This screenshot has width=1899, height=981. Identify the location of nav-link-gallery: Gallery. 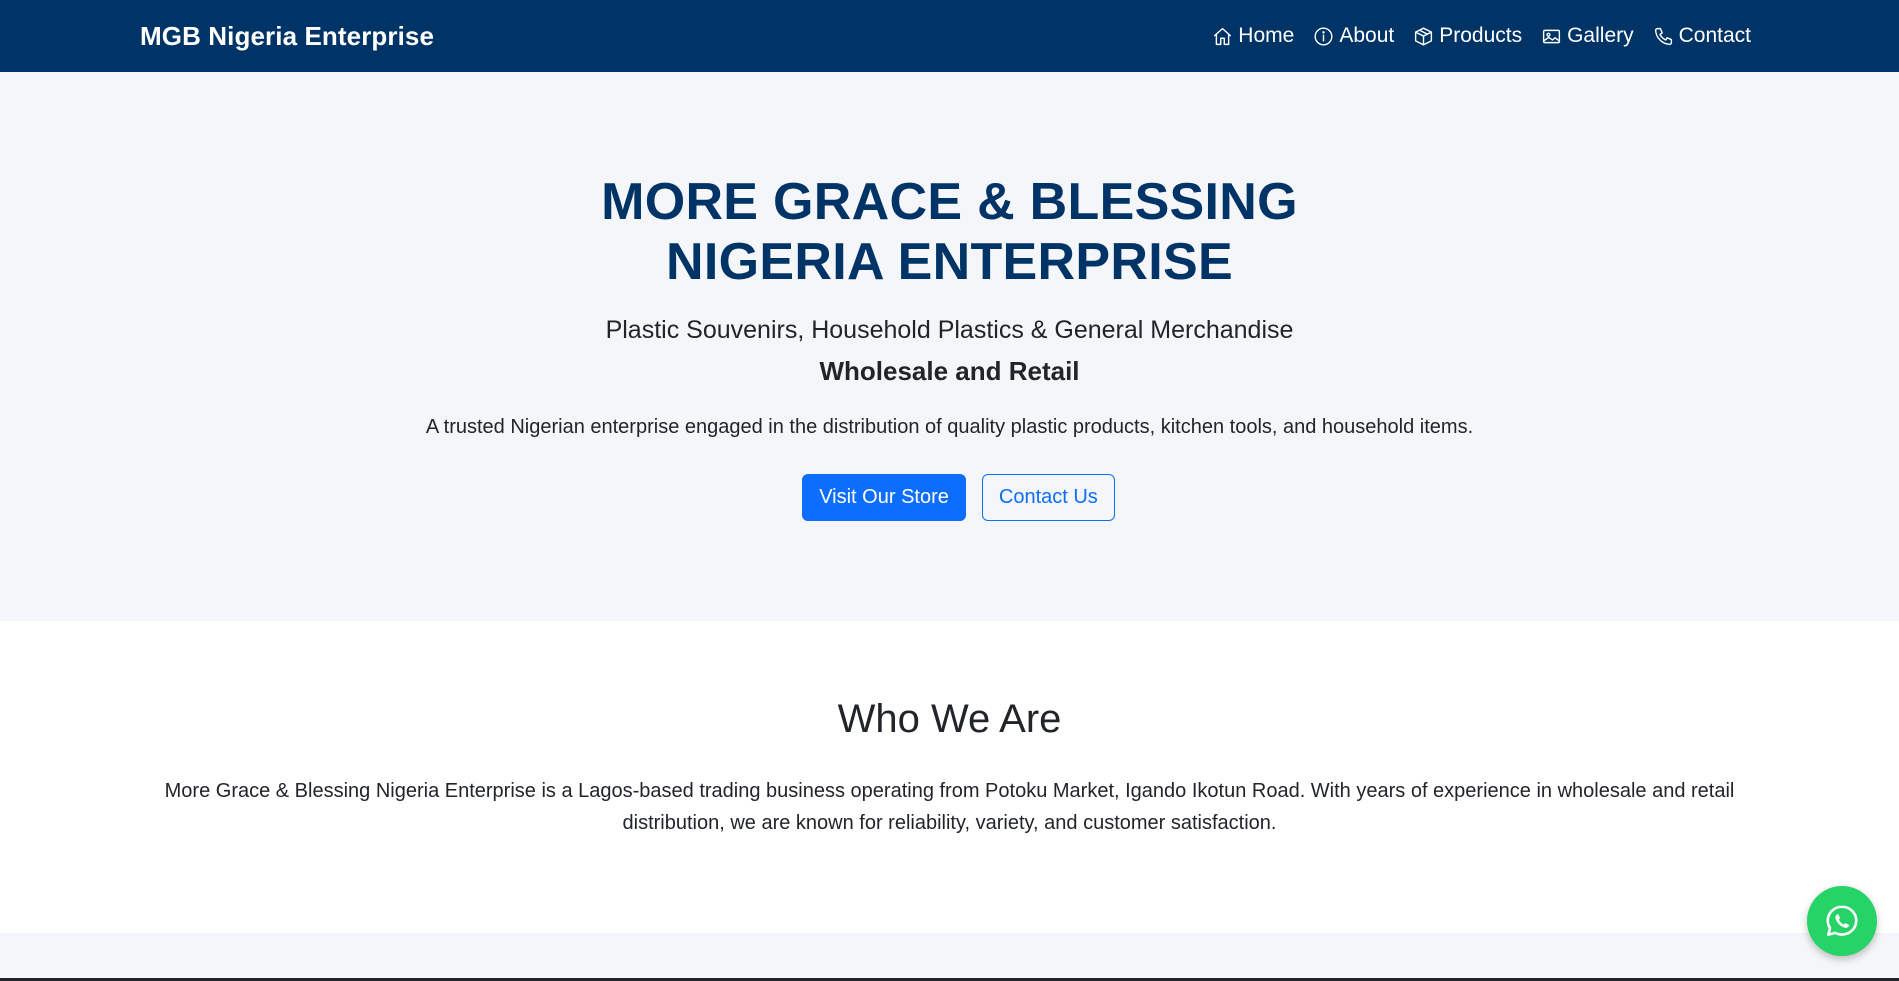
(1587, 36).